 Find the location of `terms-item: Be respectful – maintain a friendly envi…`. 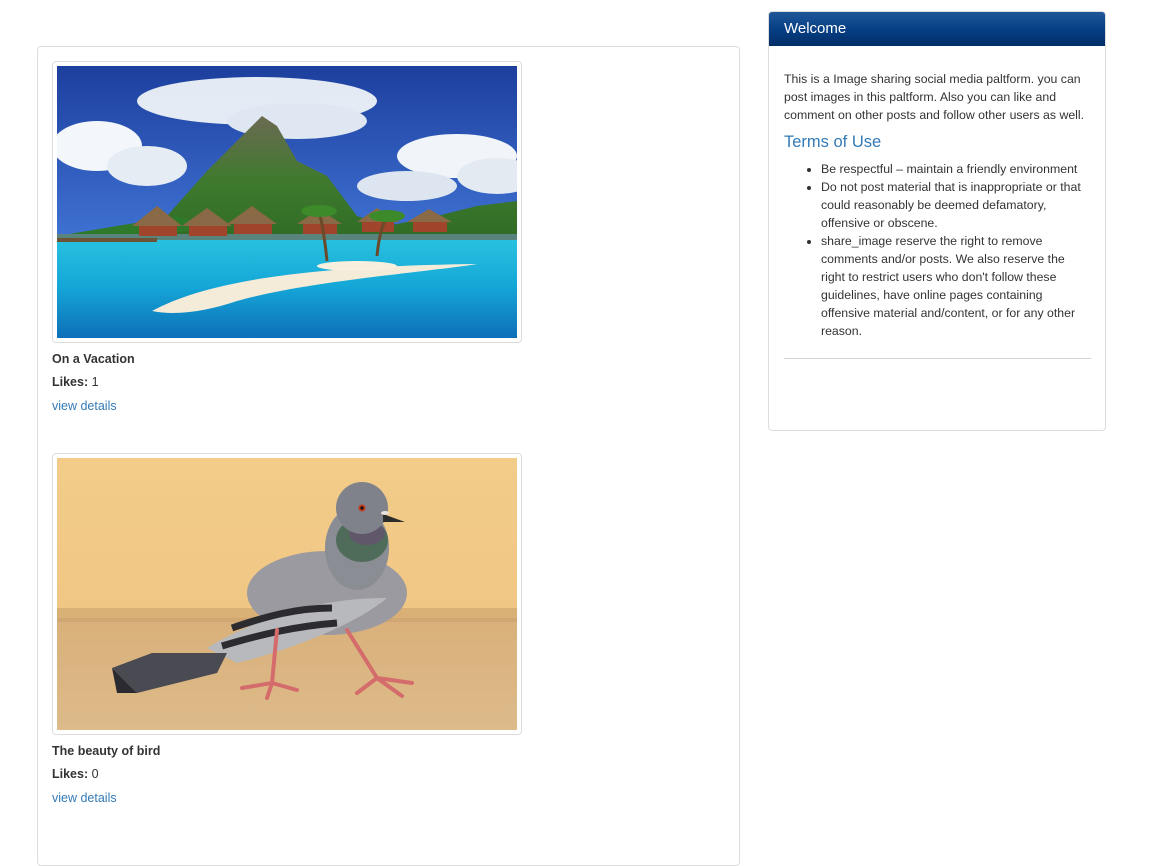

terms-item: Be respectful – maintain a friendly envi… is located at coordinates (956, 169).